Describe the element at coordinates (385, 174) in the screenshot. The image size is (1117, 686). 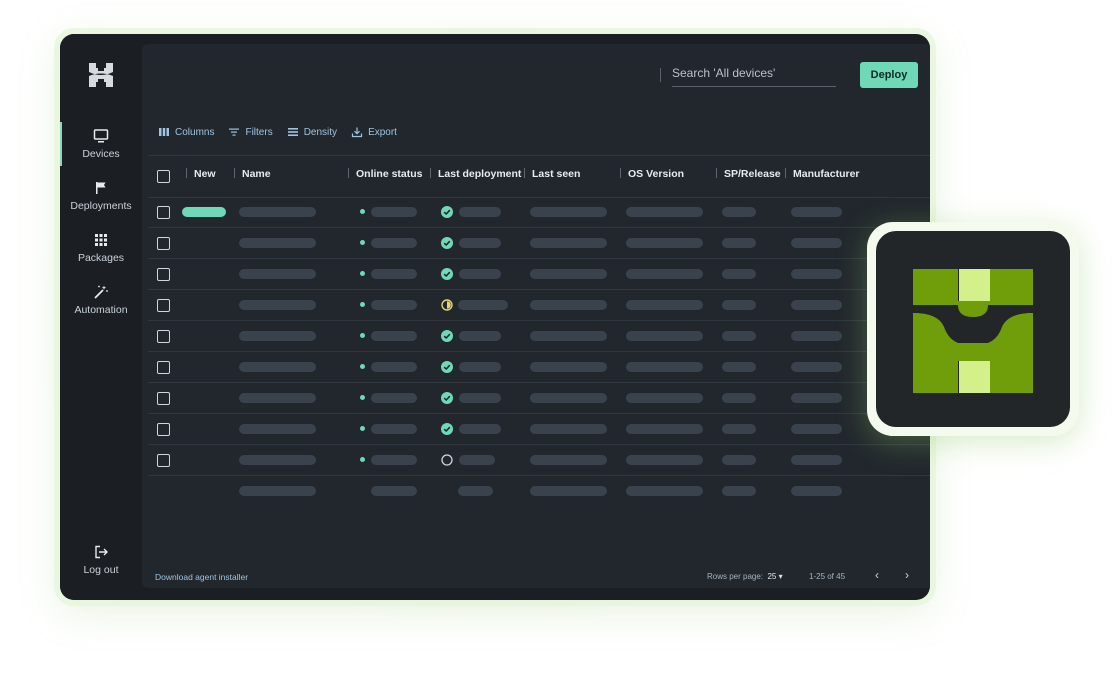
I see `column-header-online-status: Online status` at that location.